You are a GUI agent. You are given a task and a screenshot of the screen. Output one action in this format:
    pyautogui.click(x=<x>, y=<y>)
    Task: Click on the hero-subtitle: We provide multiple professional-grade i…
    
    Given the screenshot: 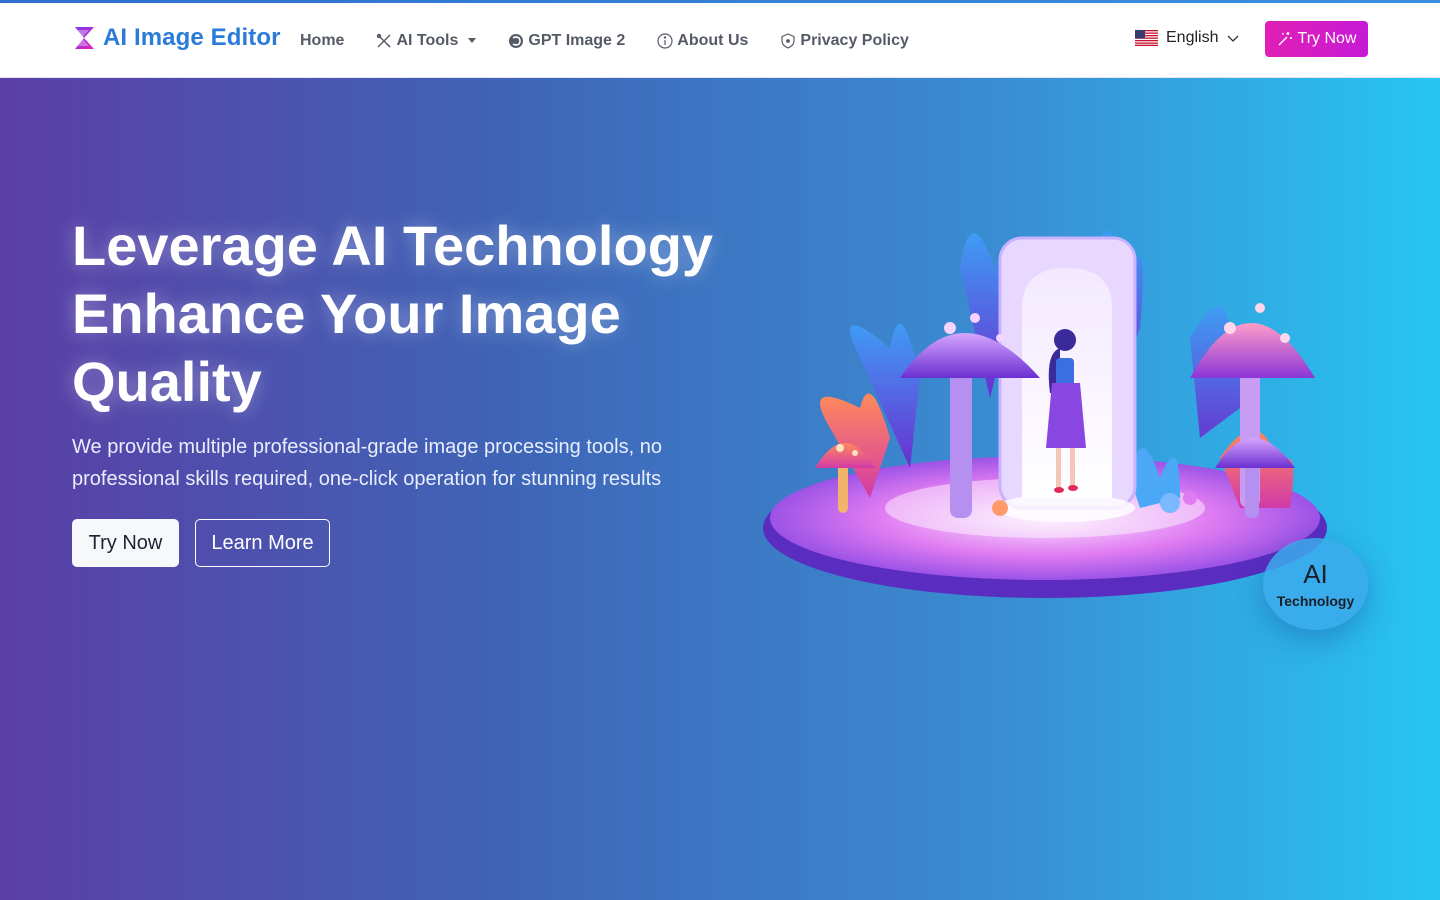 What is the action you would take?
    pyautogui.click(x=367, y=463)
    